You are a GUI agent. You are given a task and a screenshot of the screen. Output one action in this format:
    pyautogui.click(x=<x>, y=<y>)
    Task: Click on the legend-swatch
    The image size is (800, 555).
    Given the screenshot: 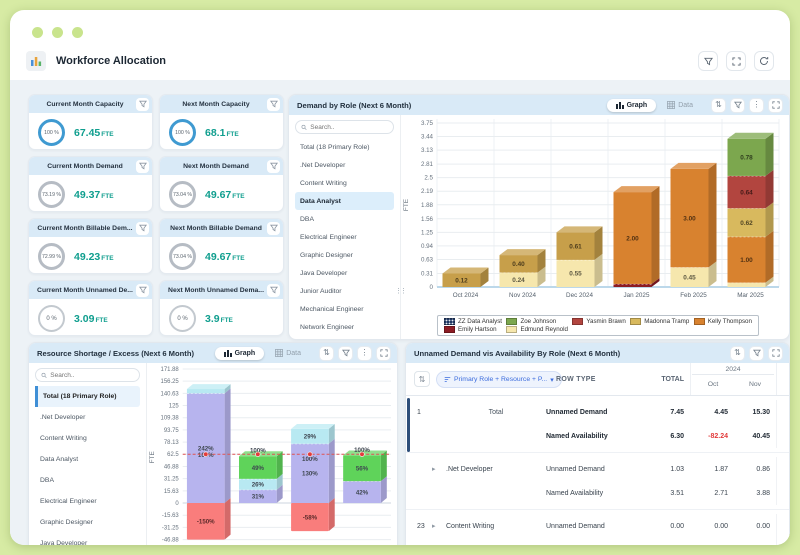 What is the action you would take?
    pyautogui.click(x=449, y=321)
    